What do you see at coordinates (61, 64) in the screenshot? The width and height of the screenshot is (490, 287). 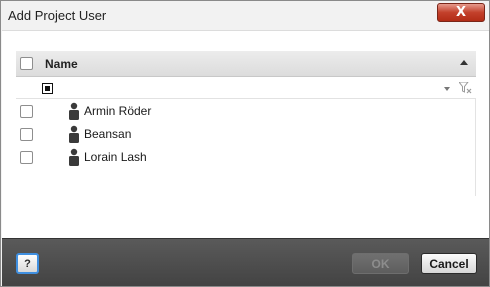 I see `column-header-name: Name` at bounding box center [61, 64].